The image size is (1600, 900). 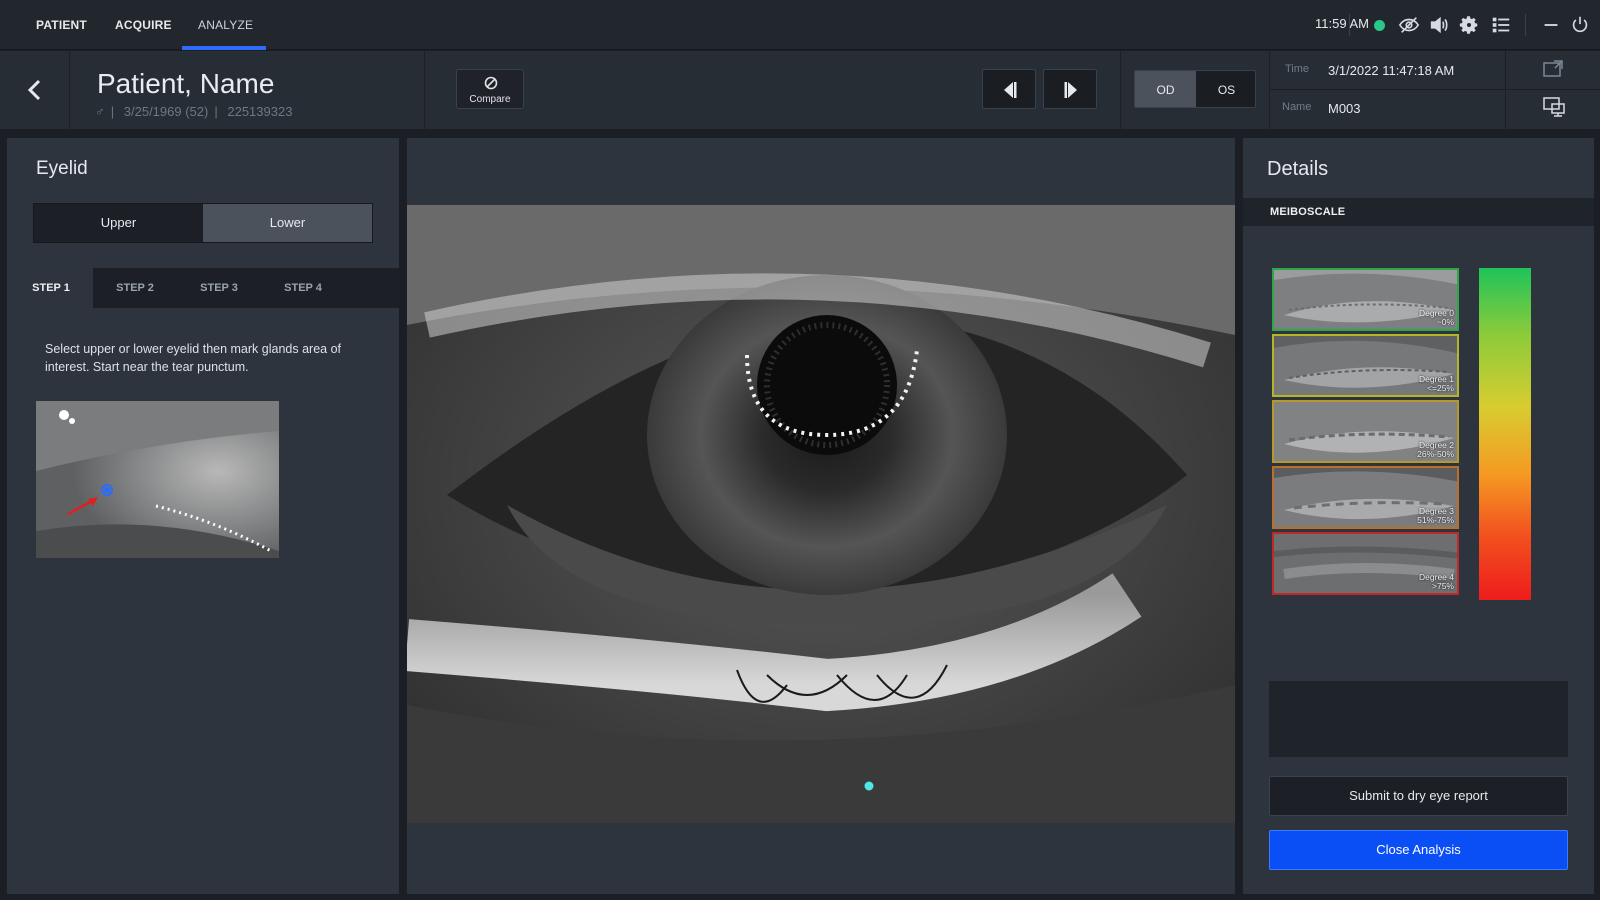 What do you see at coordinates (1439, 25) in the screenshot?
I see `volume-icon` at bounding box center [1439, 25].